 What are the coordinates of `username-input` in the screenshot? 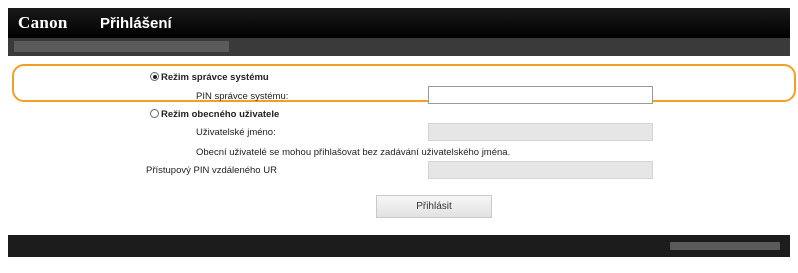 It's located at (540, 132).